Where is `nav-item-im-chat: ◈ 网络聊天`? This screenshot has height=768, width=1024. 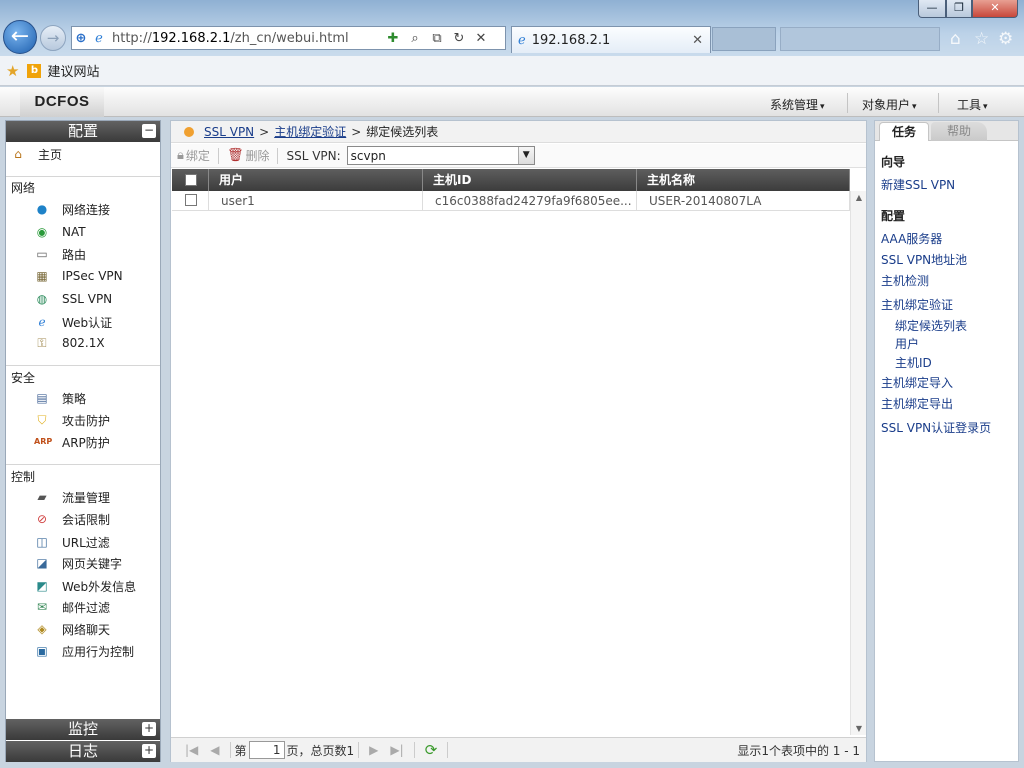
nav-item-im-chat: ◈ 网络聊天 is located at coordinates (72, 629).